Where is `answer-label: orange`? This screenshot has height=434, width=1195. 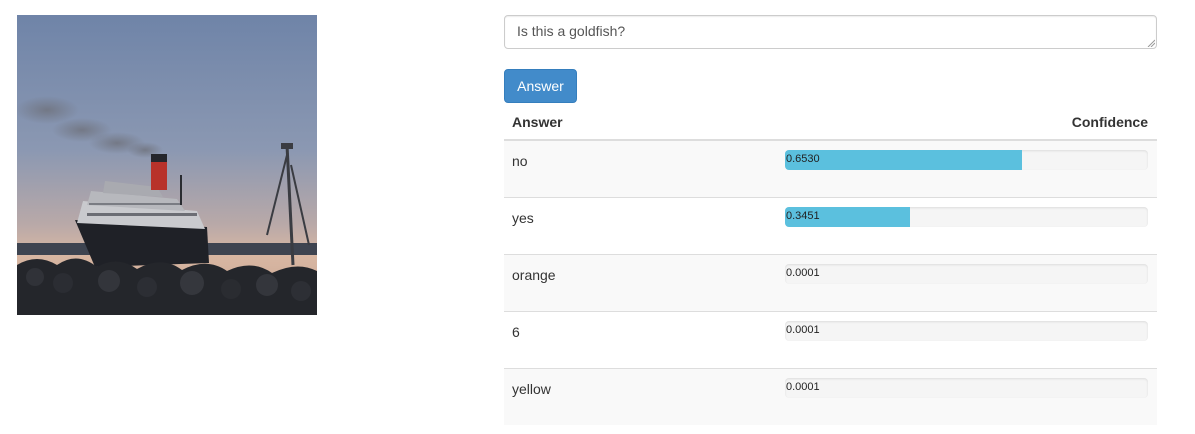 answer-label: orange is located at coordinates (534, 275).